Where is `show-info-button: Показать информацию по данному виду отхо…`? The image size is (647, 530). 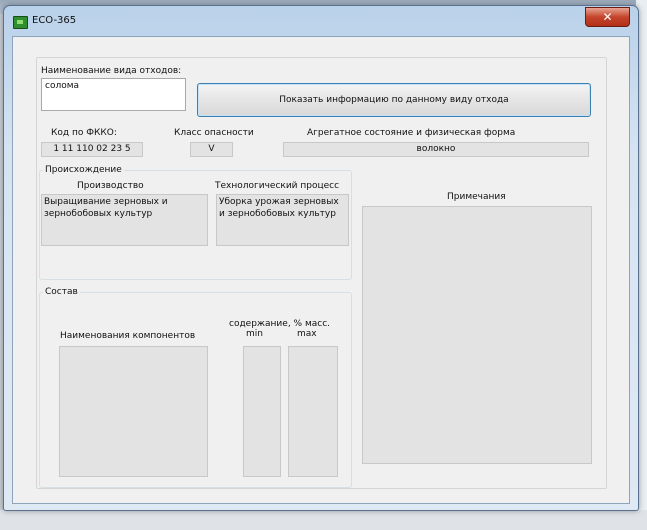 show-info-button: Показать информацию по данному виду отхо… is located at coordinates (394, 100).